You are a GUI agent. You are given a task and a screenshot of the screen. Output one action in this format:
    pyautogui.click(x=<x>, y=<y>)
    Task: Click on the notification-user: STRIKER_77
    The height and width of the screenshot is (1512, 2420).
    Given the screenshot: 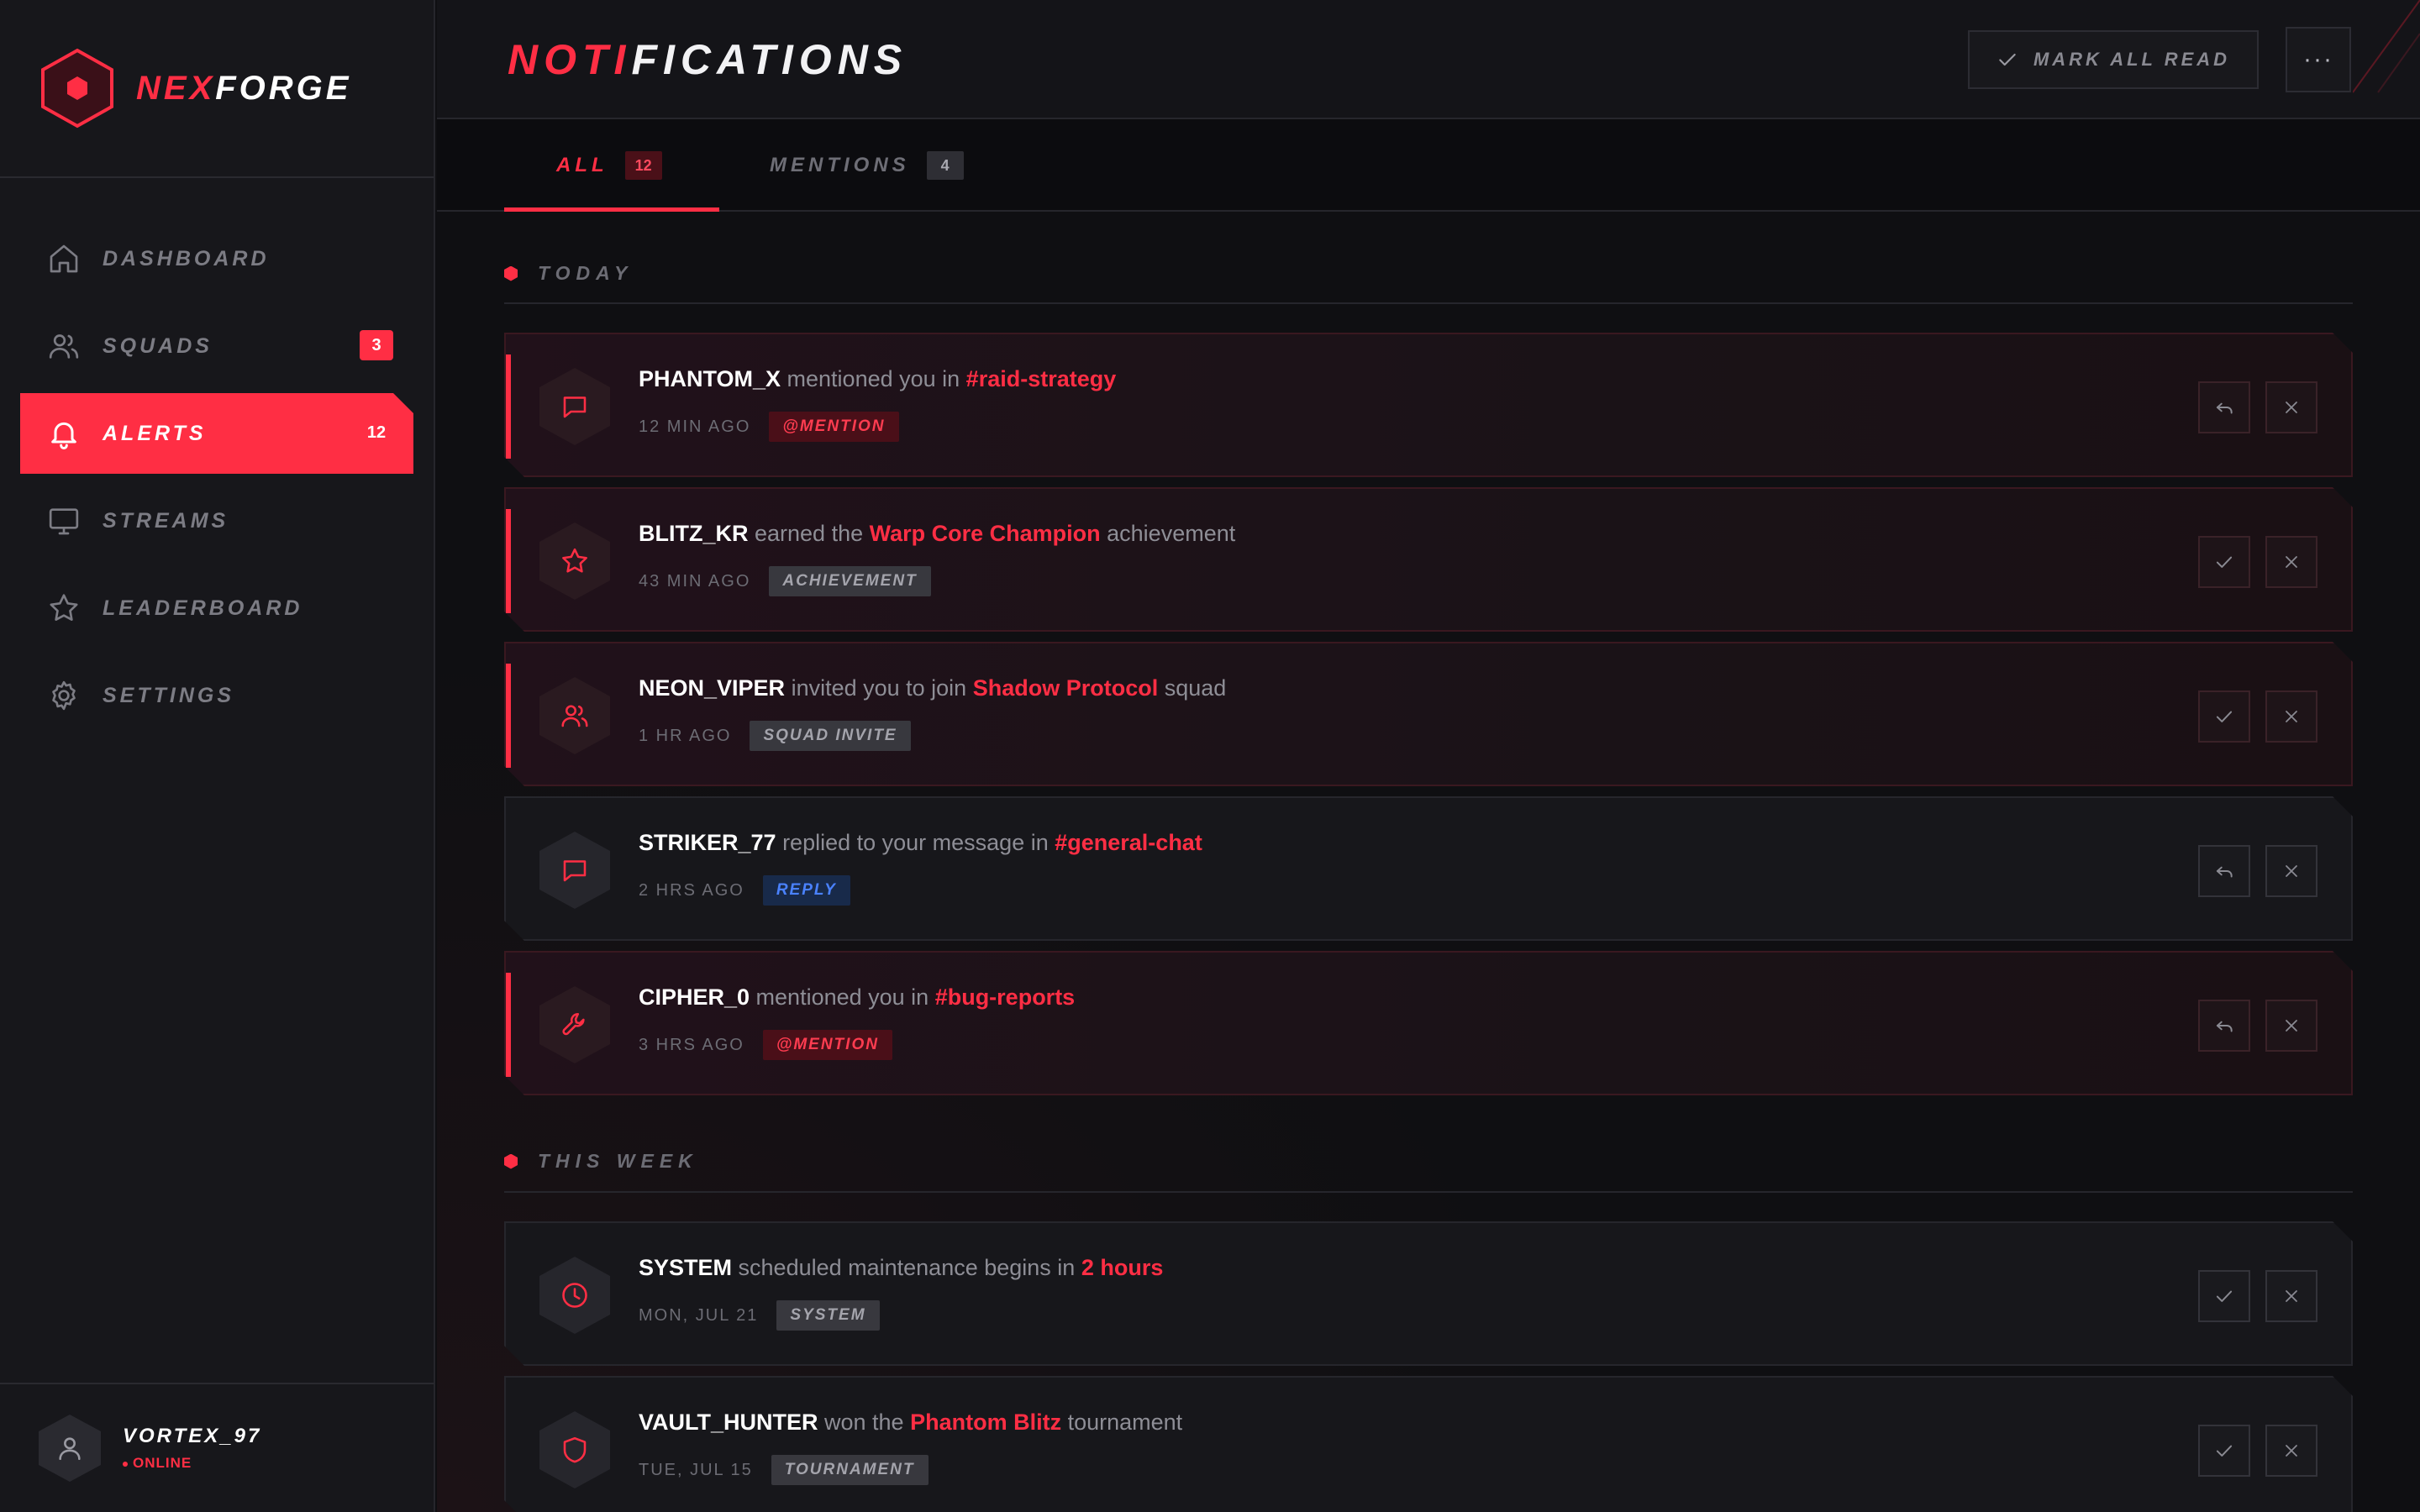 What is the action you would take?
    pyautogui.click(x=707, y=842)
    